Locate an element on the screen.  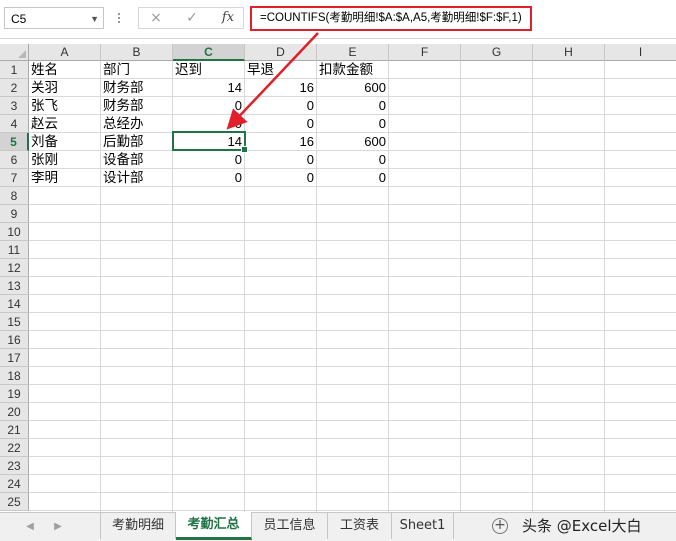
row-header-3: 3 is located at coordinates (14, 106).